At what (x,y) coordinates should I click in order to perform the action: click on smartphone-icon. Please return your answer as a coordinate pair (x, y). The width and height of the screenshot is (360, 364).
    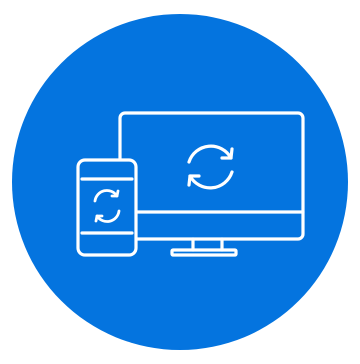
    Looking at the image, I should click on (107, 207).